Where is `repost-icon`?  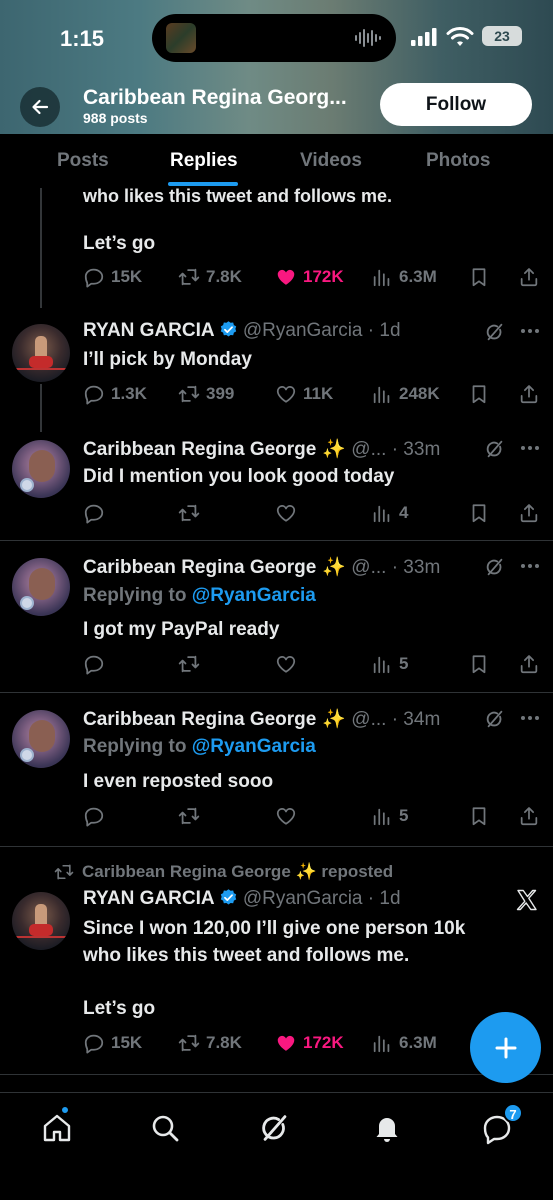 repost-icon is located at coordinates (64, 872).